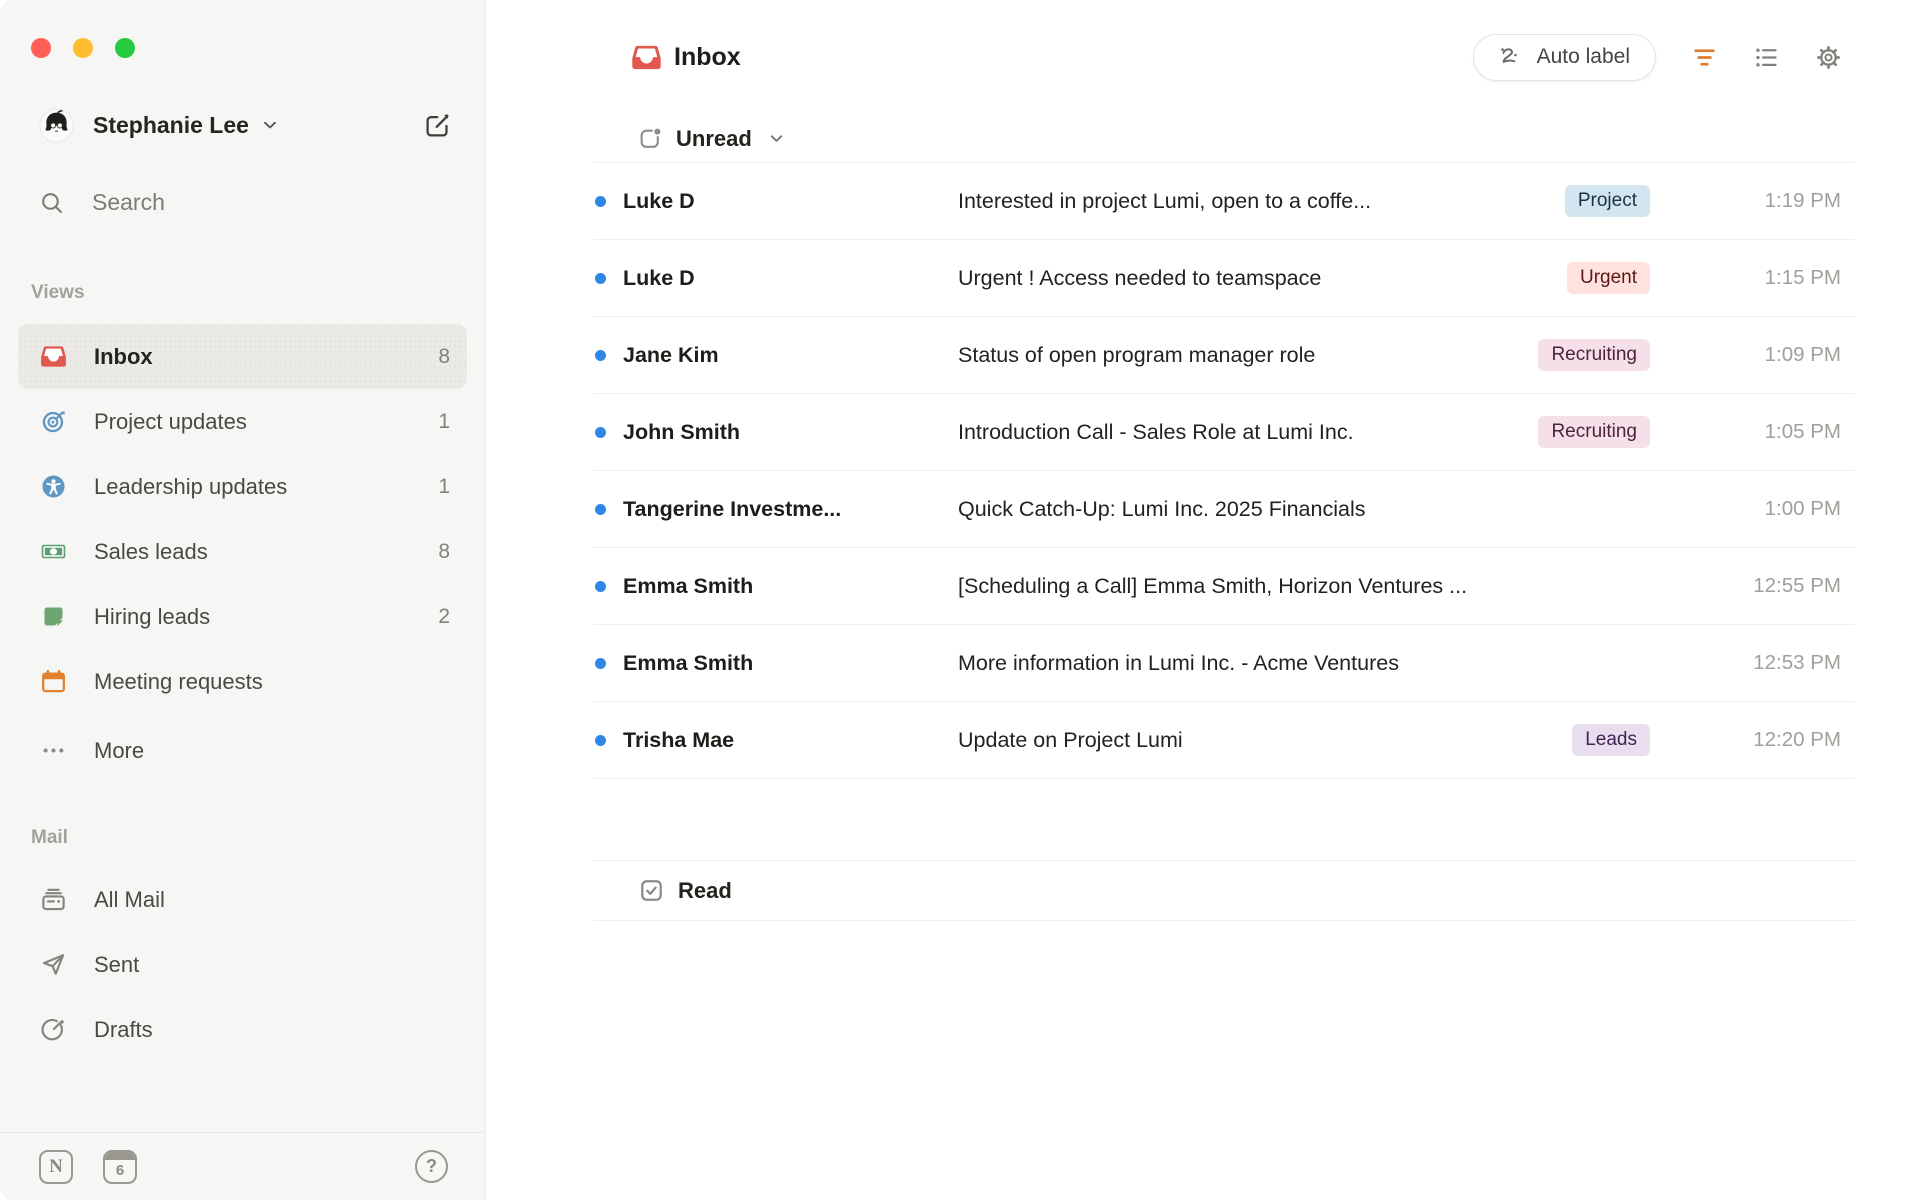 The width and height of the screenshot is (1920, 1200). What do you see at coordinates (242, 1029) in the screenshot?
I see `sidebar-item-drafts: Drafts` at bounding box center [242, 1029].